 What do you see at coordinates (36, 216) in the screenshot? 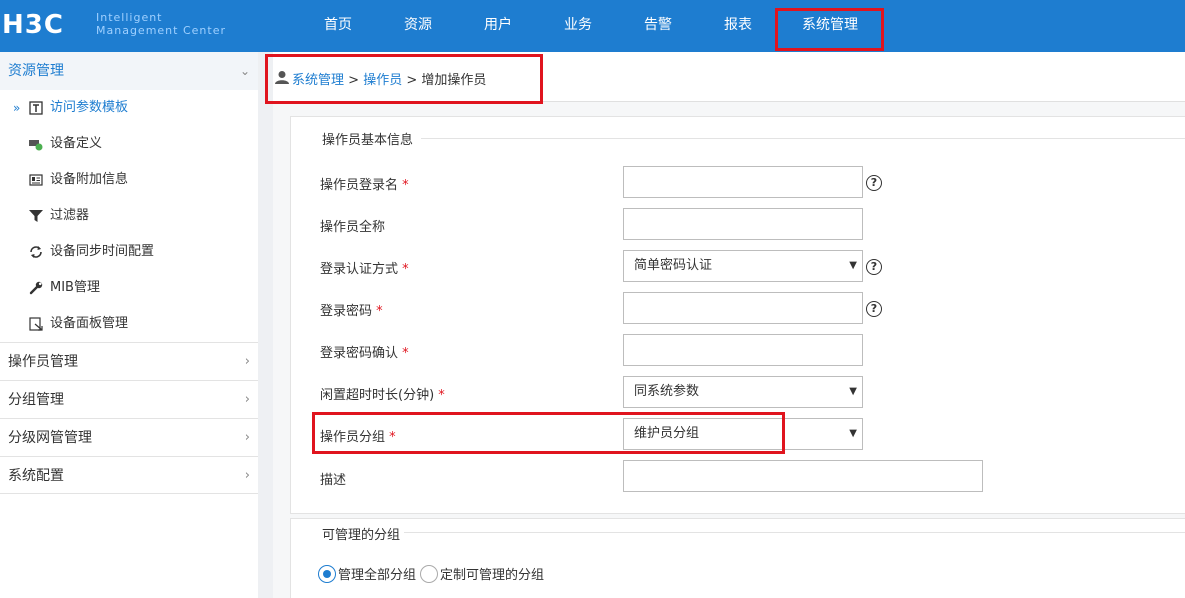
I see `filter-icon` at bounding box center [36, 216].